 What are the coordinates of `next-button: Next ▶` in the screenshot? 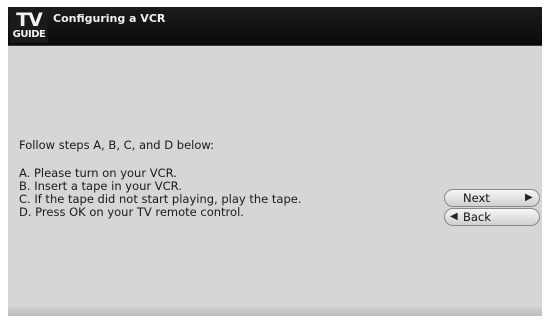 It's located at (492, 198).